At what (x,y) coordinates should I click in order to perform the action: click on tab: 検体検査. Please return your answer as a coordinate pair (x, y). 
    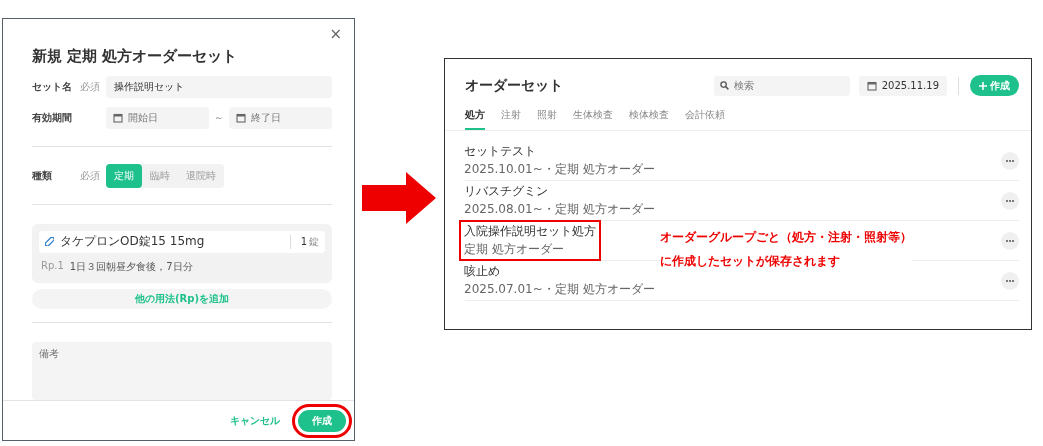
    Looking at the image, I should click on (649, 119).